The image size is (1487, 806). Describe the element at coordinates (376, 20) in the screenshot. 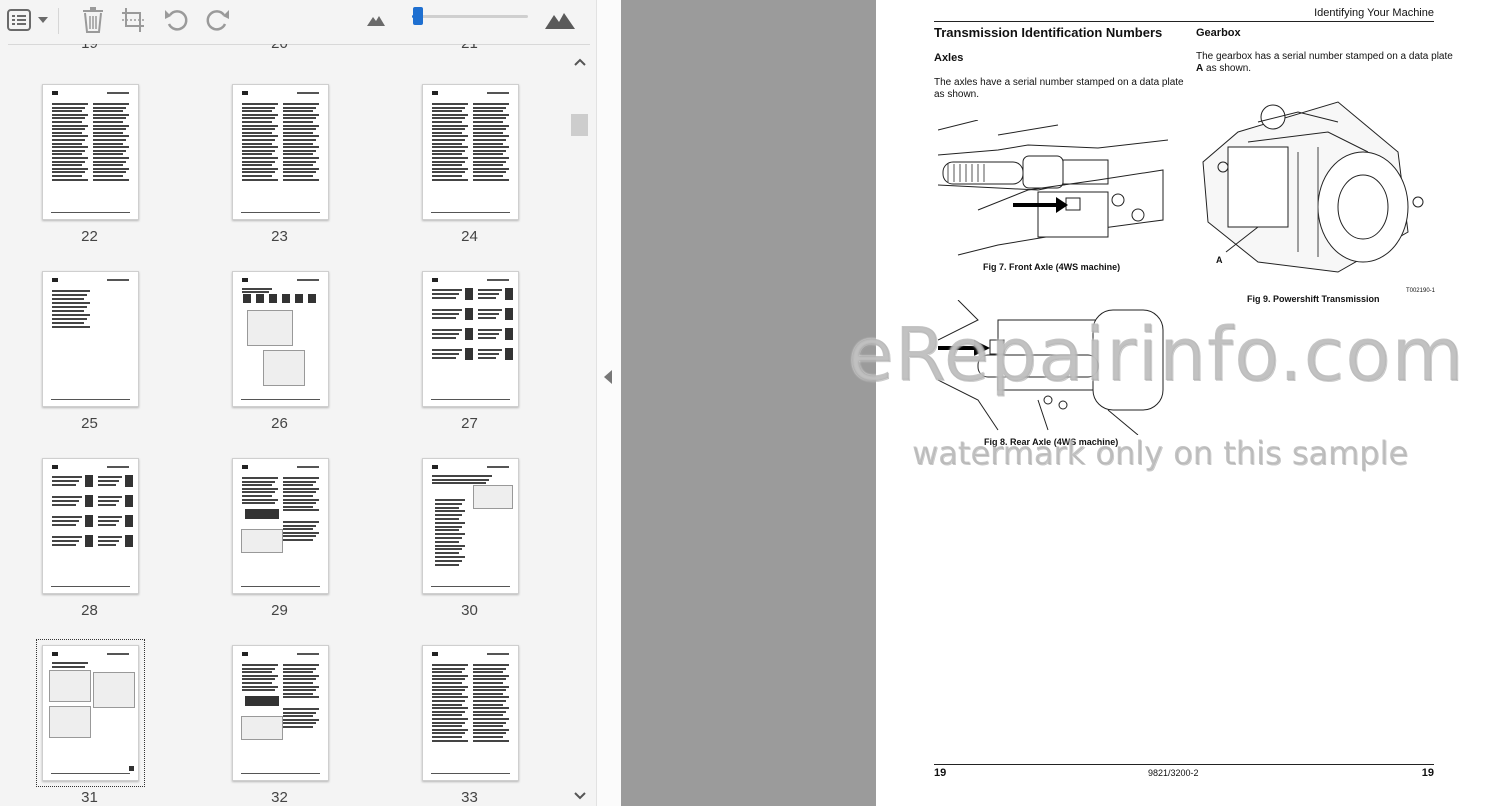

I see `zoom-out-icon` at that location.